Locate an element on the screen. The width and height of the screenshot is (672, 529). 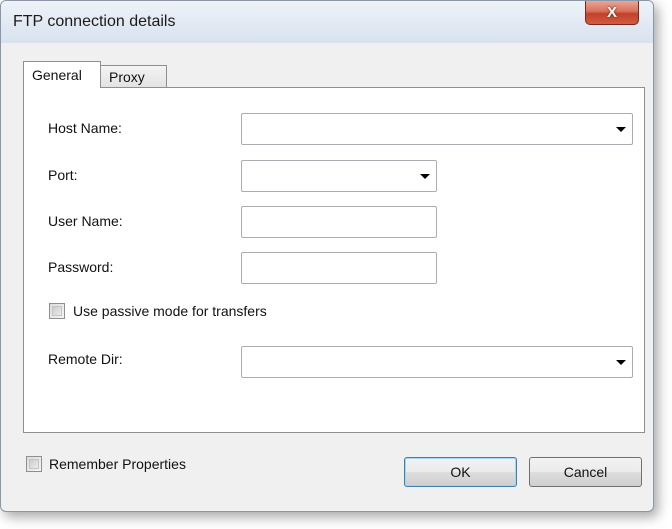
remember-properties-label: Remember Properties is located at coordinates (117, 464).